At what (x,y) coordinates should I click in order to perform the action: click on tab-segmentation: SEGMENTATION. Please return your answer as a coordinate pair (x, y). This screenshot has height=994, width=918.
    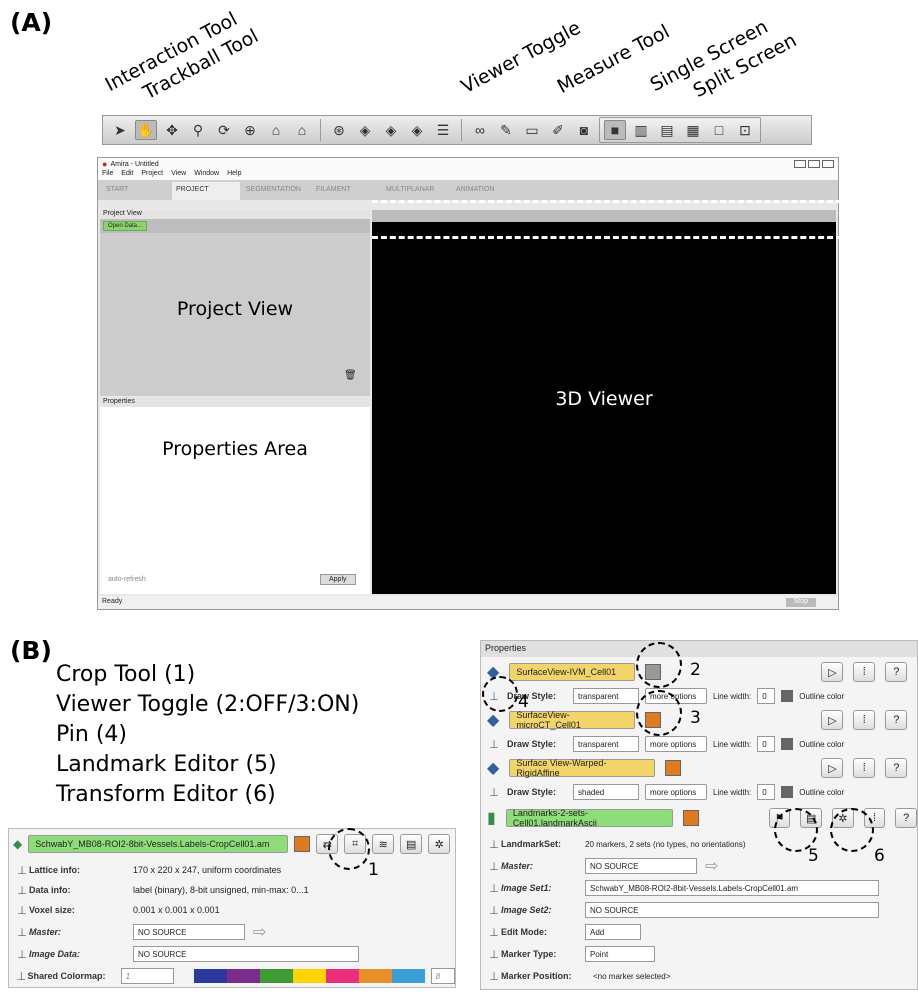
    Looking at the image, I should click on (276, 191).